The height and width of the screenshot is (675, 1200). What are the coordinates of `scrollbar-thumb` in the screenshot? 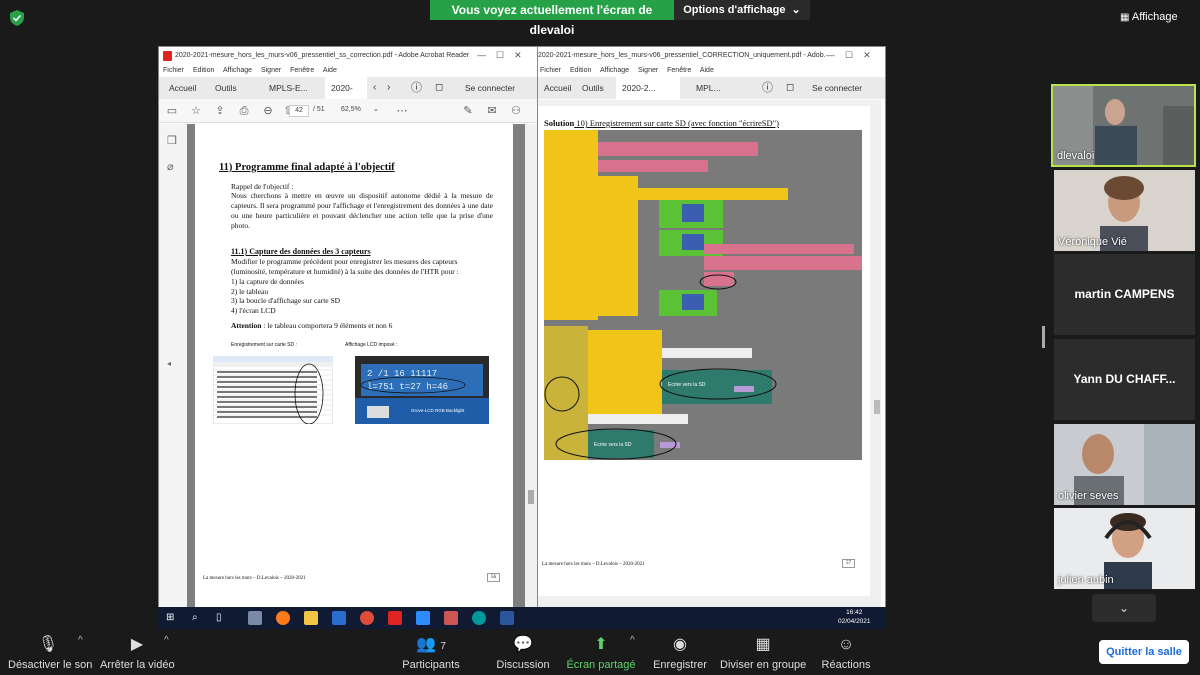 It's located at (531, 497).